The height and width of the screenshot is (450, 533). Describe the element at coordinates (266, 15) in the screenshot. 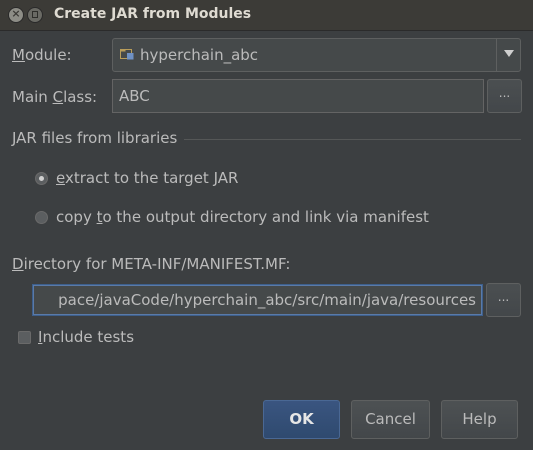

I see `title-bar: × Create JAR from Modules` at that location.